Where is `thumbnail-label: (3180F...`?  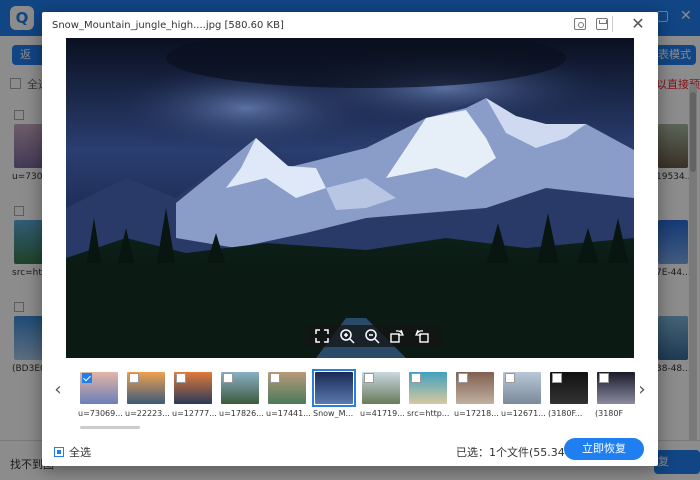 thumbnail-label: (3180F... is located at coordinates (565, 413).